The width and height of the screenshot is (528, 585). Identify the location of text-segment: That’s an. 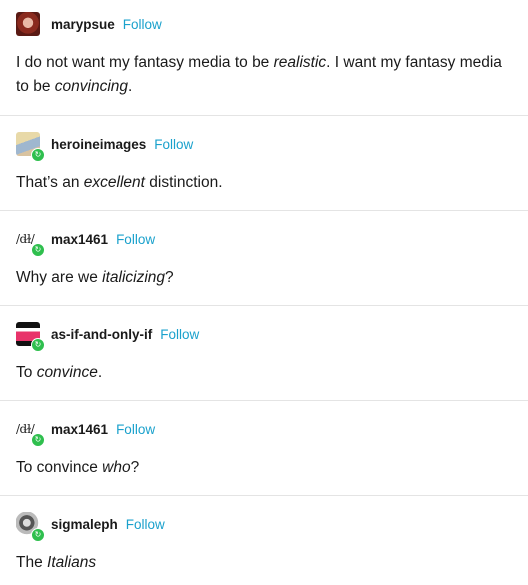
(50, 182).